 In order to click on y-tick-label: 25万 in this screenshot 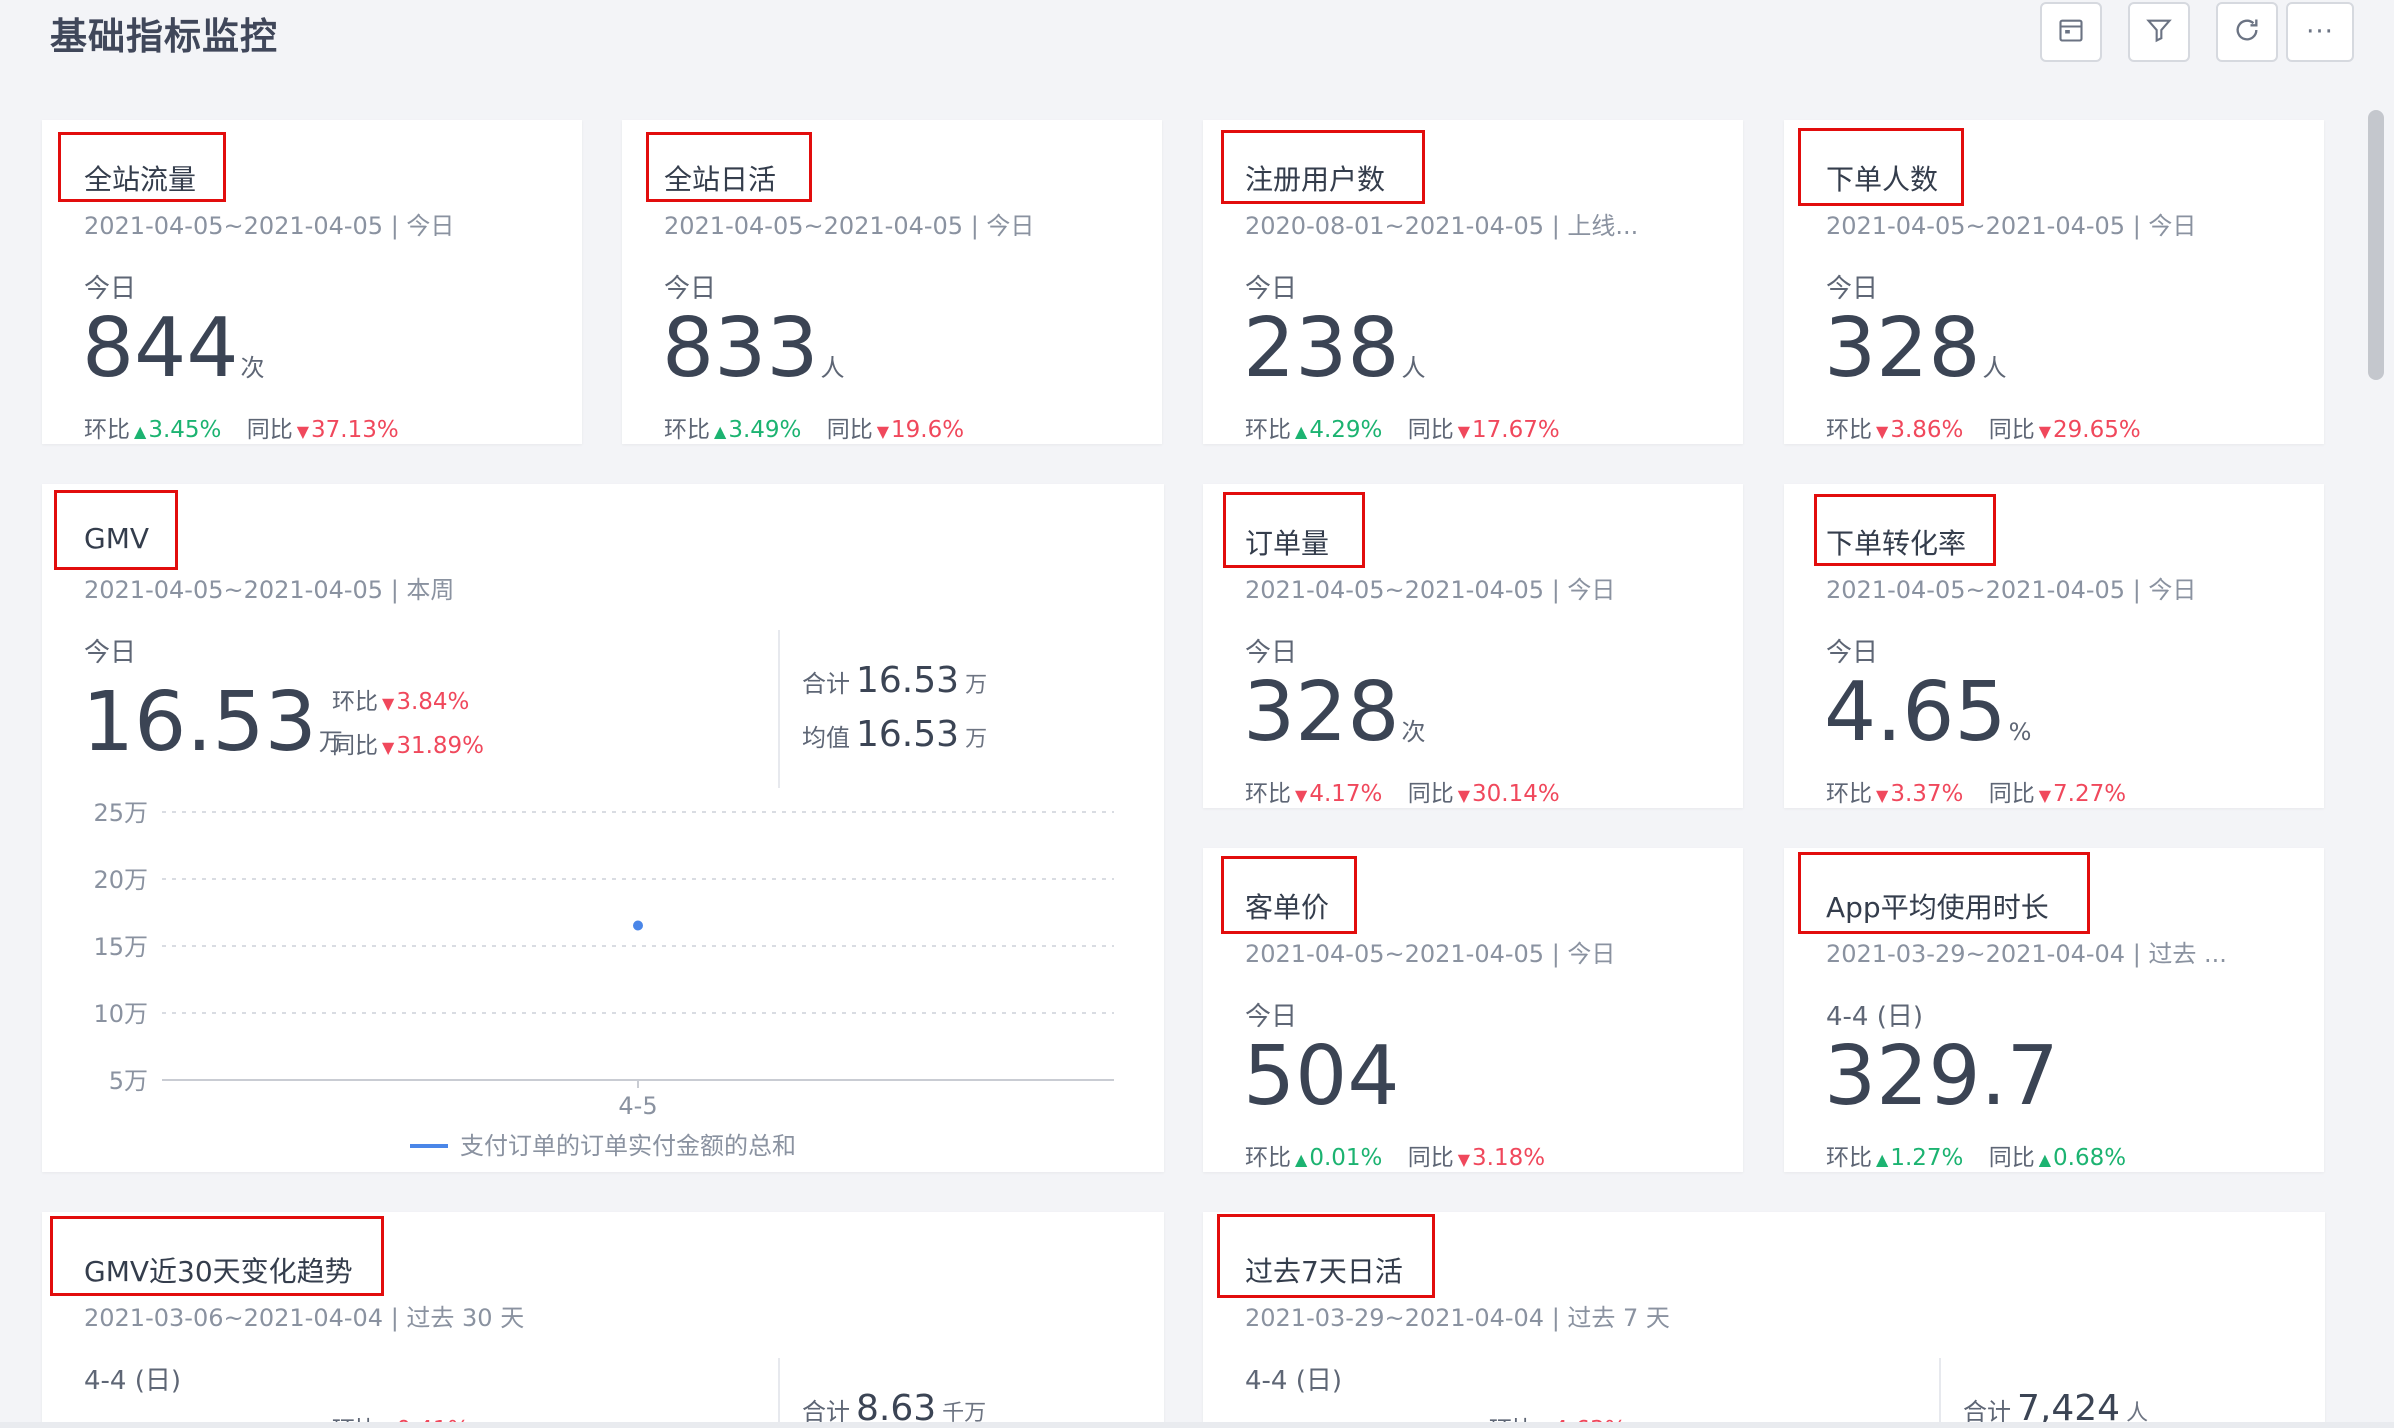, I will do `click(120, 813)`.